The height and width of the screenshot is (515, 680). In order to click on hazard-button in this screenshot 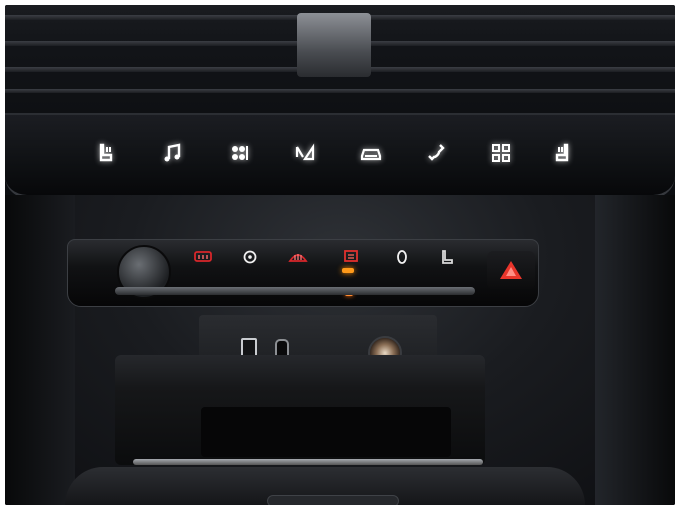, I will do `click(511, 270)`.